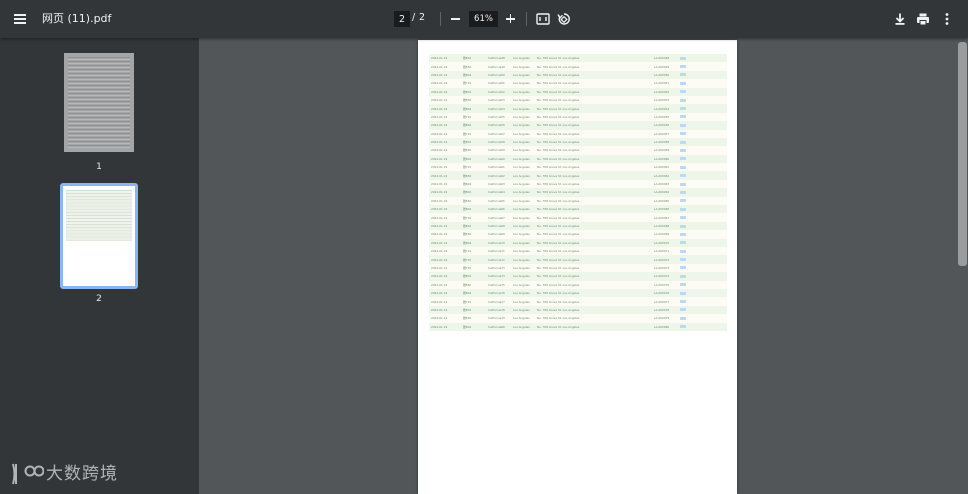  What do you see at coordinates (662, 58) in the screenshot?
I see `table-cell: LA-000048` at bounding box center [662, 58].